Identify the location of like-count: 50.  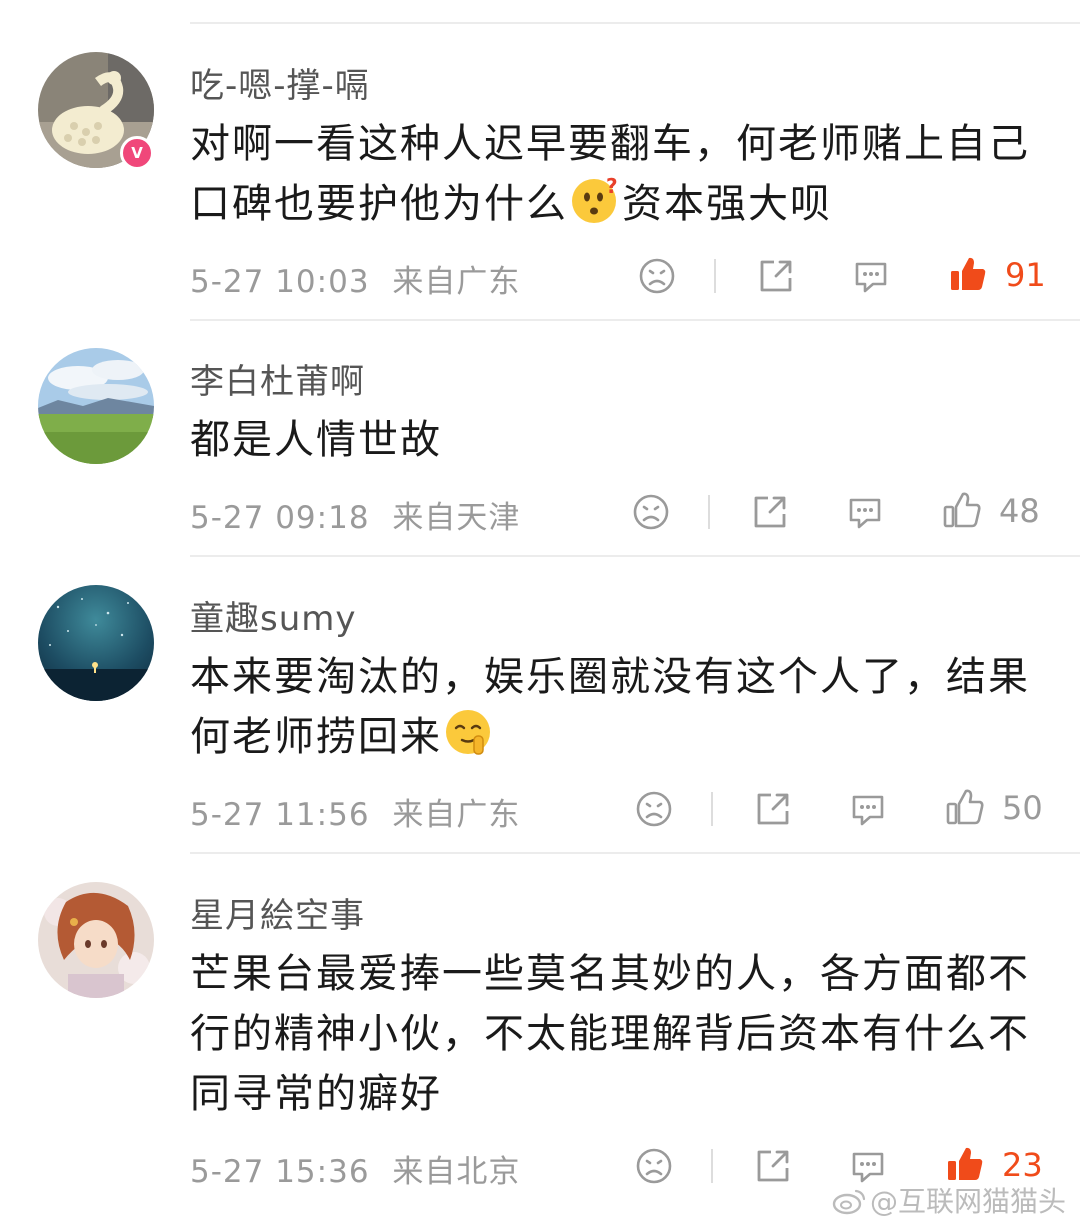
(1022, 808).